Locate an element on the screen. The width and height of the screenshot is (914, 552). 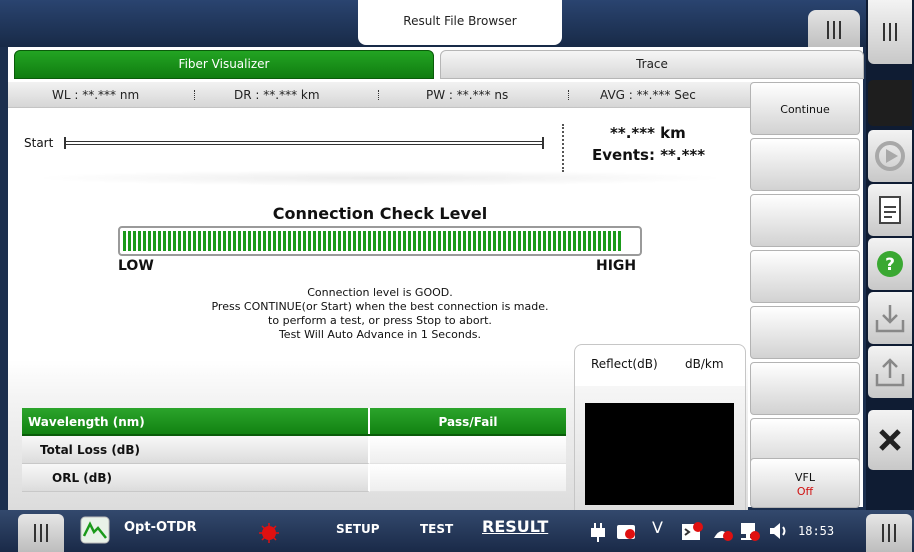
menu-tab-right is located at coordinates (890, 32).